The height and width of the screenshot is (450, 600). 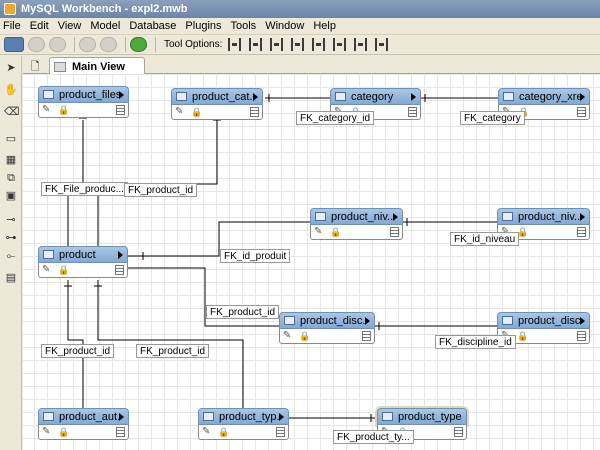 I want to click on tool-options-label: Tool Options:, so click(x=193, y=44).